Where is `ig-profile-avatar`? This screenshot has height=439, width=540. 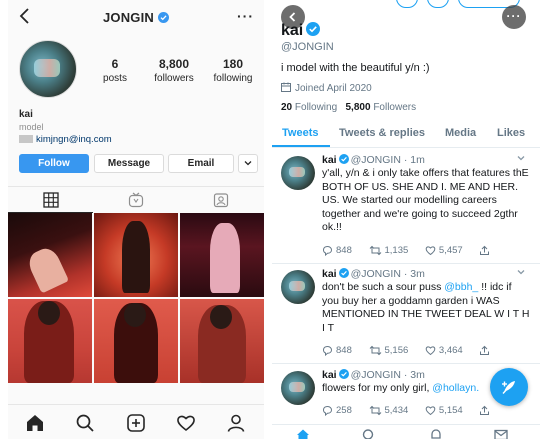
ig-profile-avatar is located at coordinates (48, 69).